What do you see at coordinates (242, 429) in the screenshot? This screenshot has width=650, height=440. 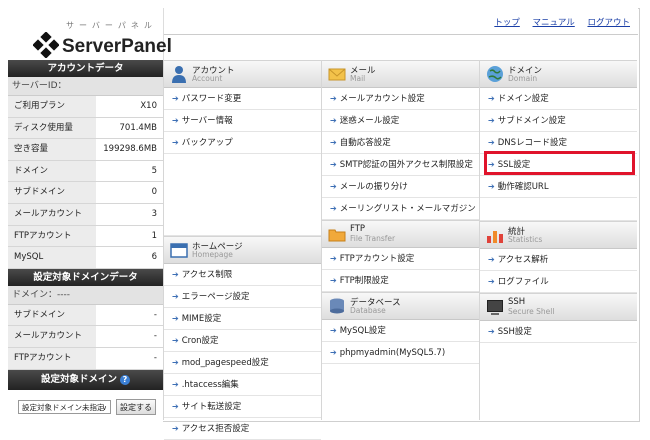 I see `menu-item-access-deny: ➔ アクセス拒否設定` at bounding box center [242, 429].